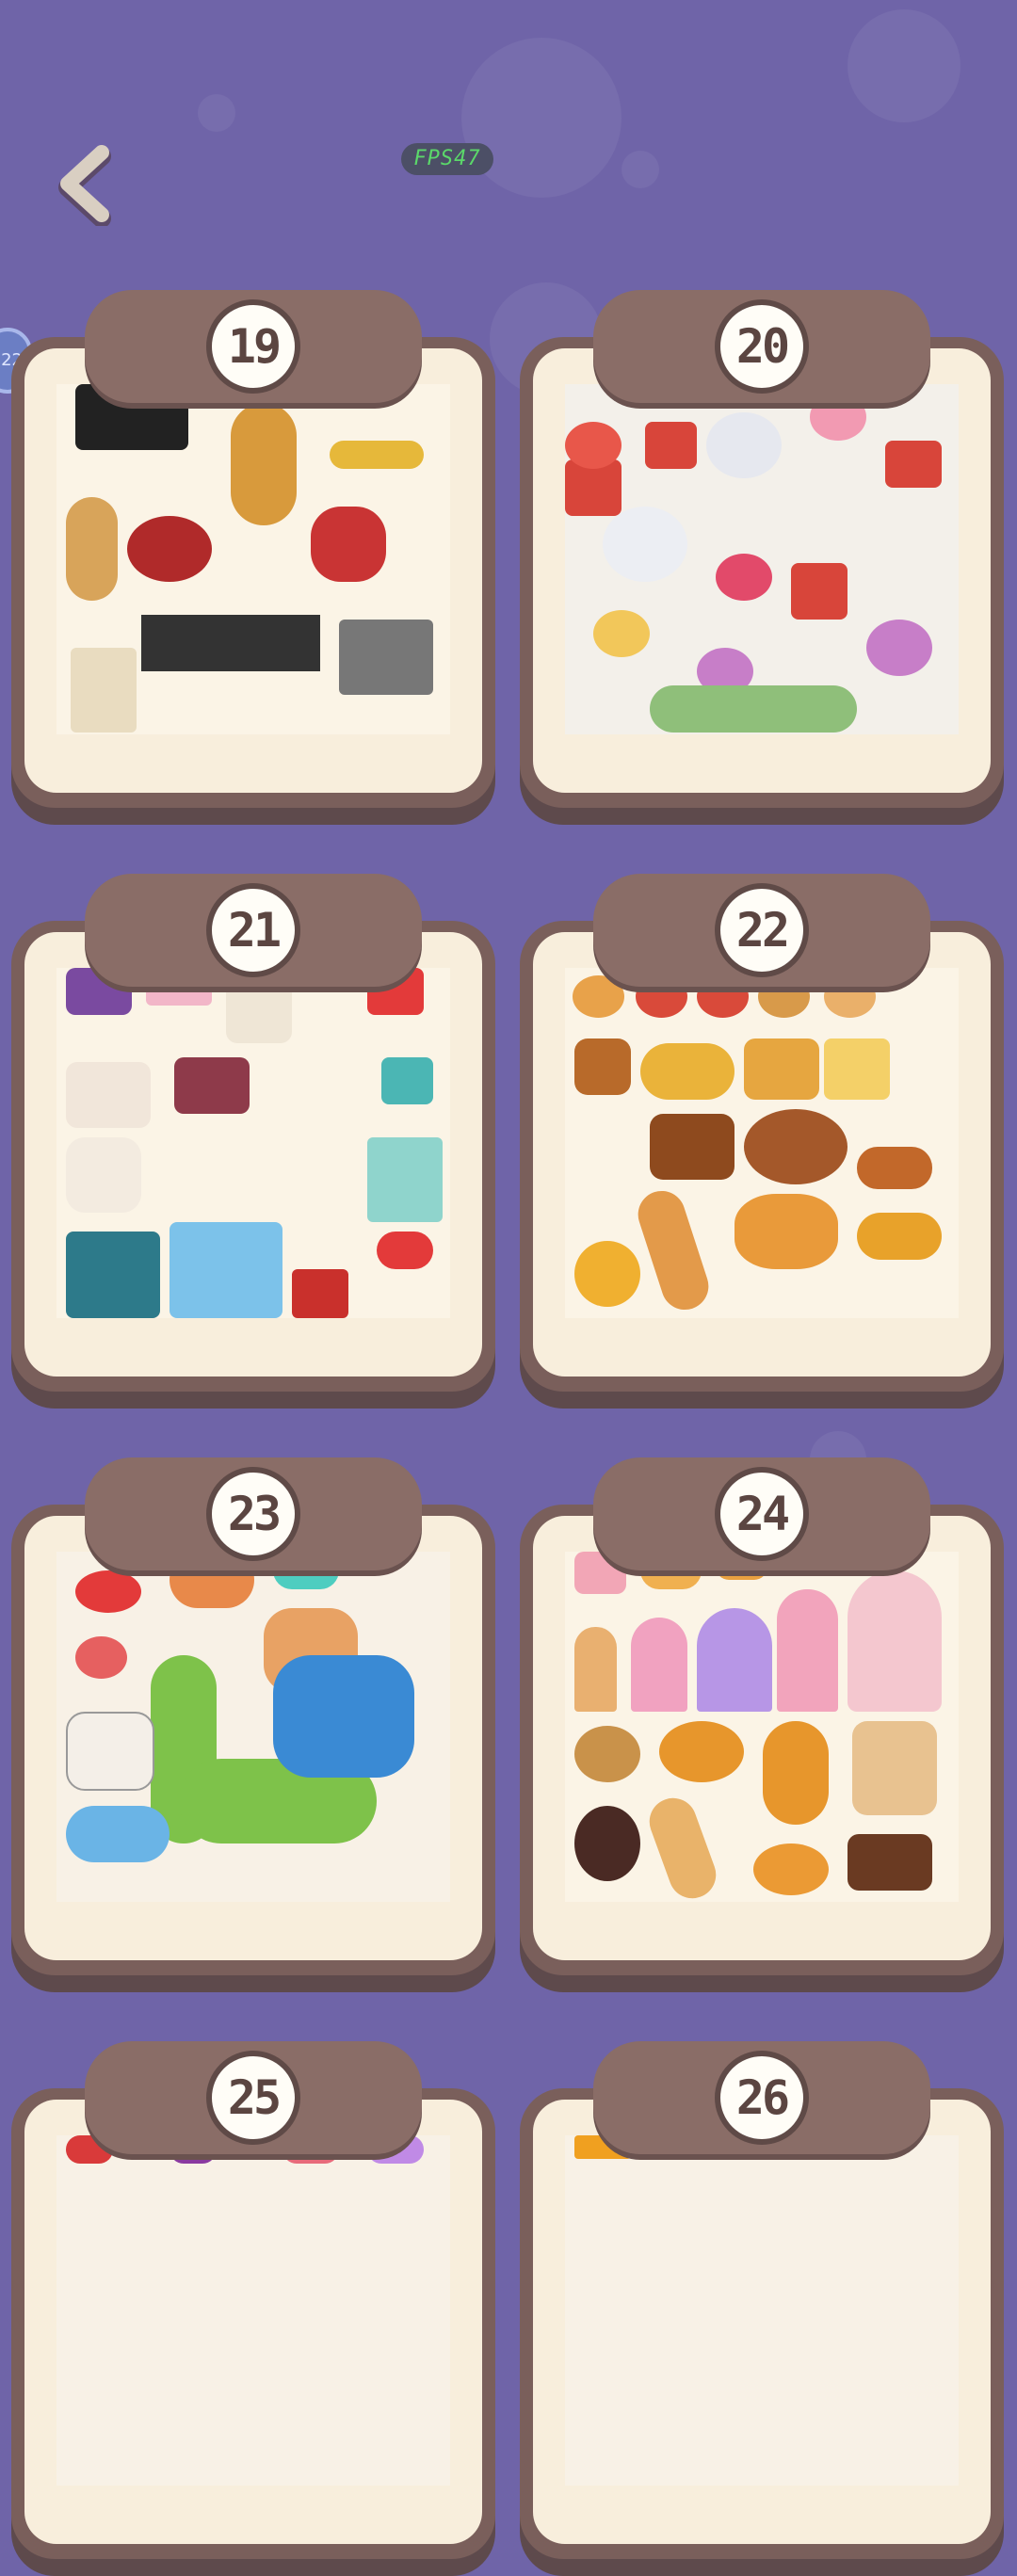 This screenshot has height=2576, width=1017. Describe the element at coordinates (753, 709) in the screenshot. I see `leaf-image` at that location.